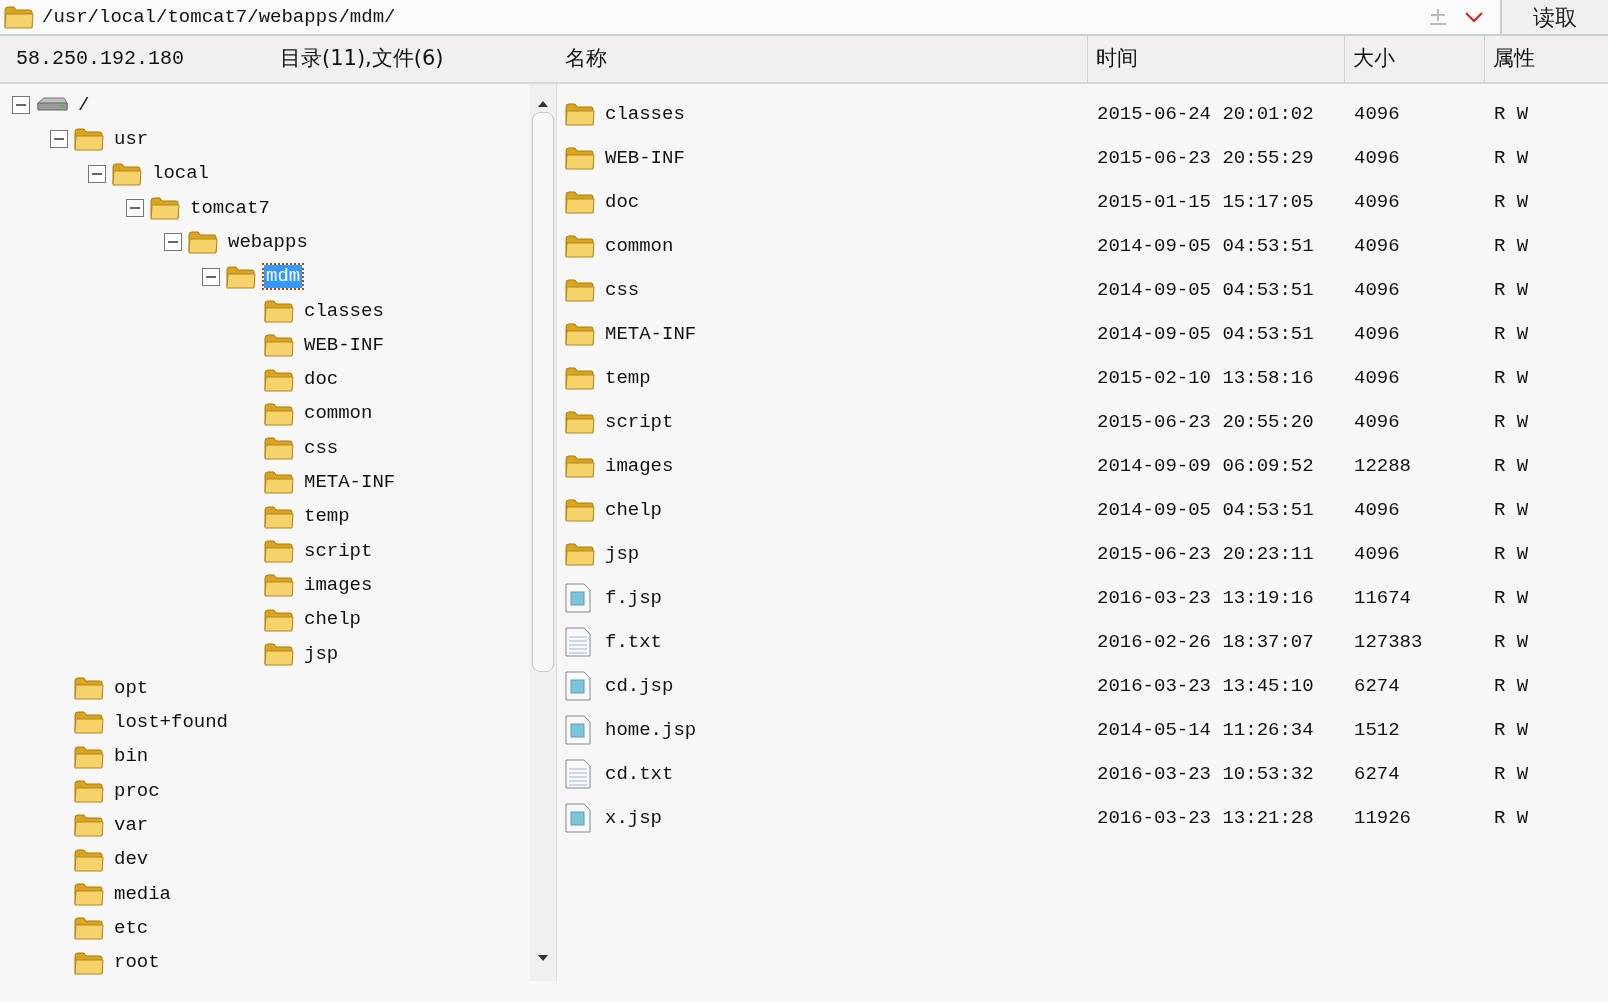  What do you see at coordinates (131, 688) in the screenshot?
I see `tree-item: opt` at bounding box center [131, 688].